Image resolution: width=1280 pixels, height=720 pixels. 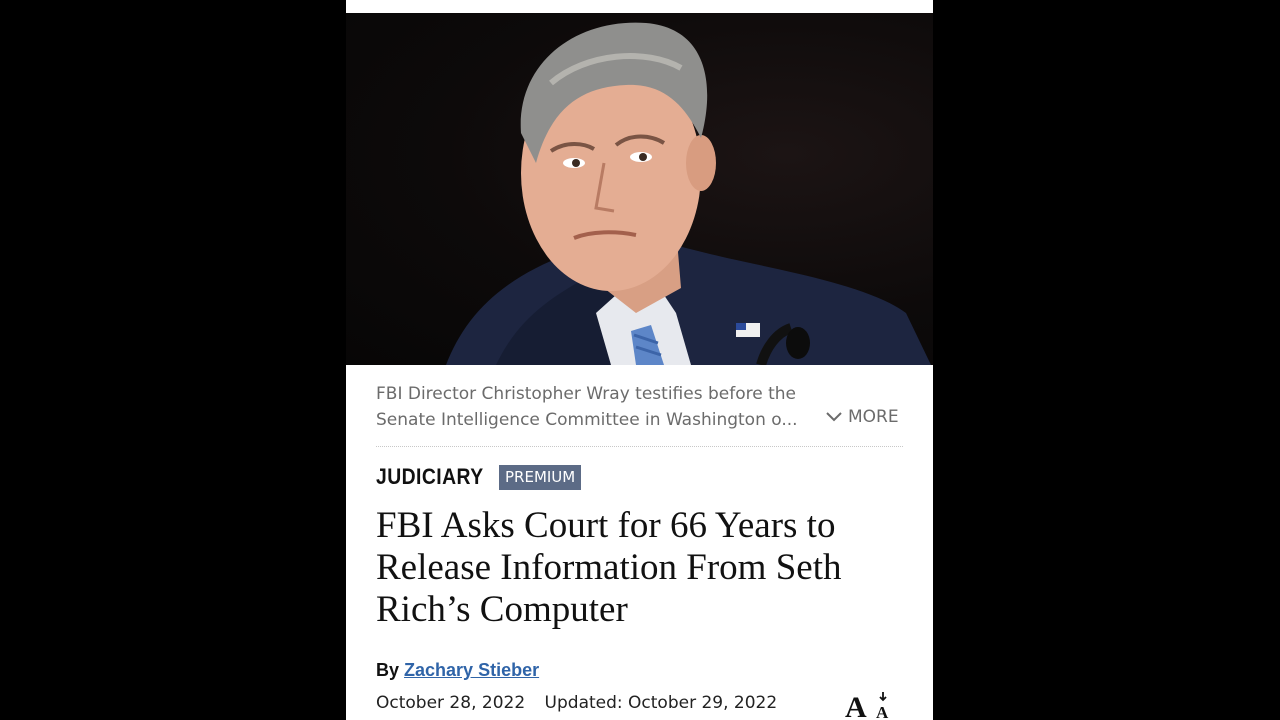 I want to click on more-label: MORE, so click(x=873, y=417).